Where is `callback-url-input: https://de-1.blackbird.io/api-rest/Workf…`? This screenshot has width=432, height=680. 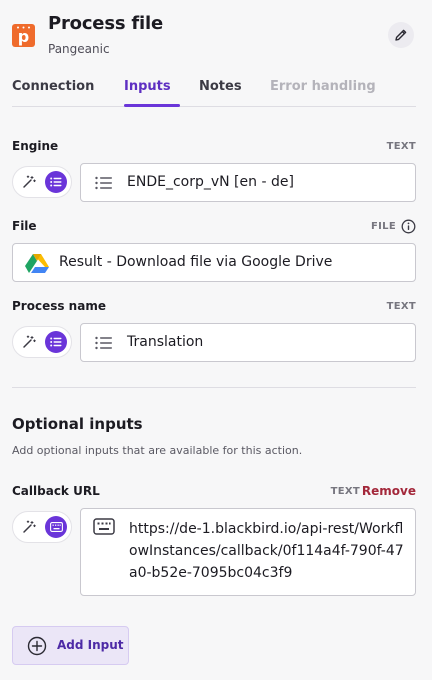
callback-url-input: https://de-1.blackbird.io/api-rest/Workf… is located at coordinates (248, 552).